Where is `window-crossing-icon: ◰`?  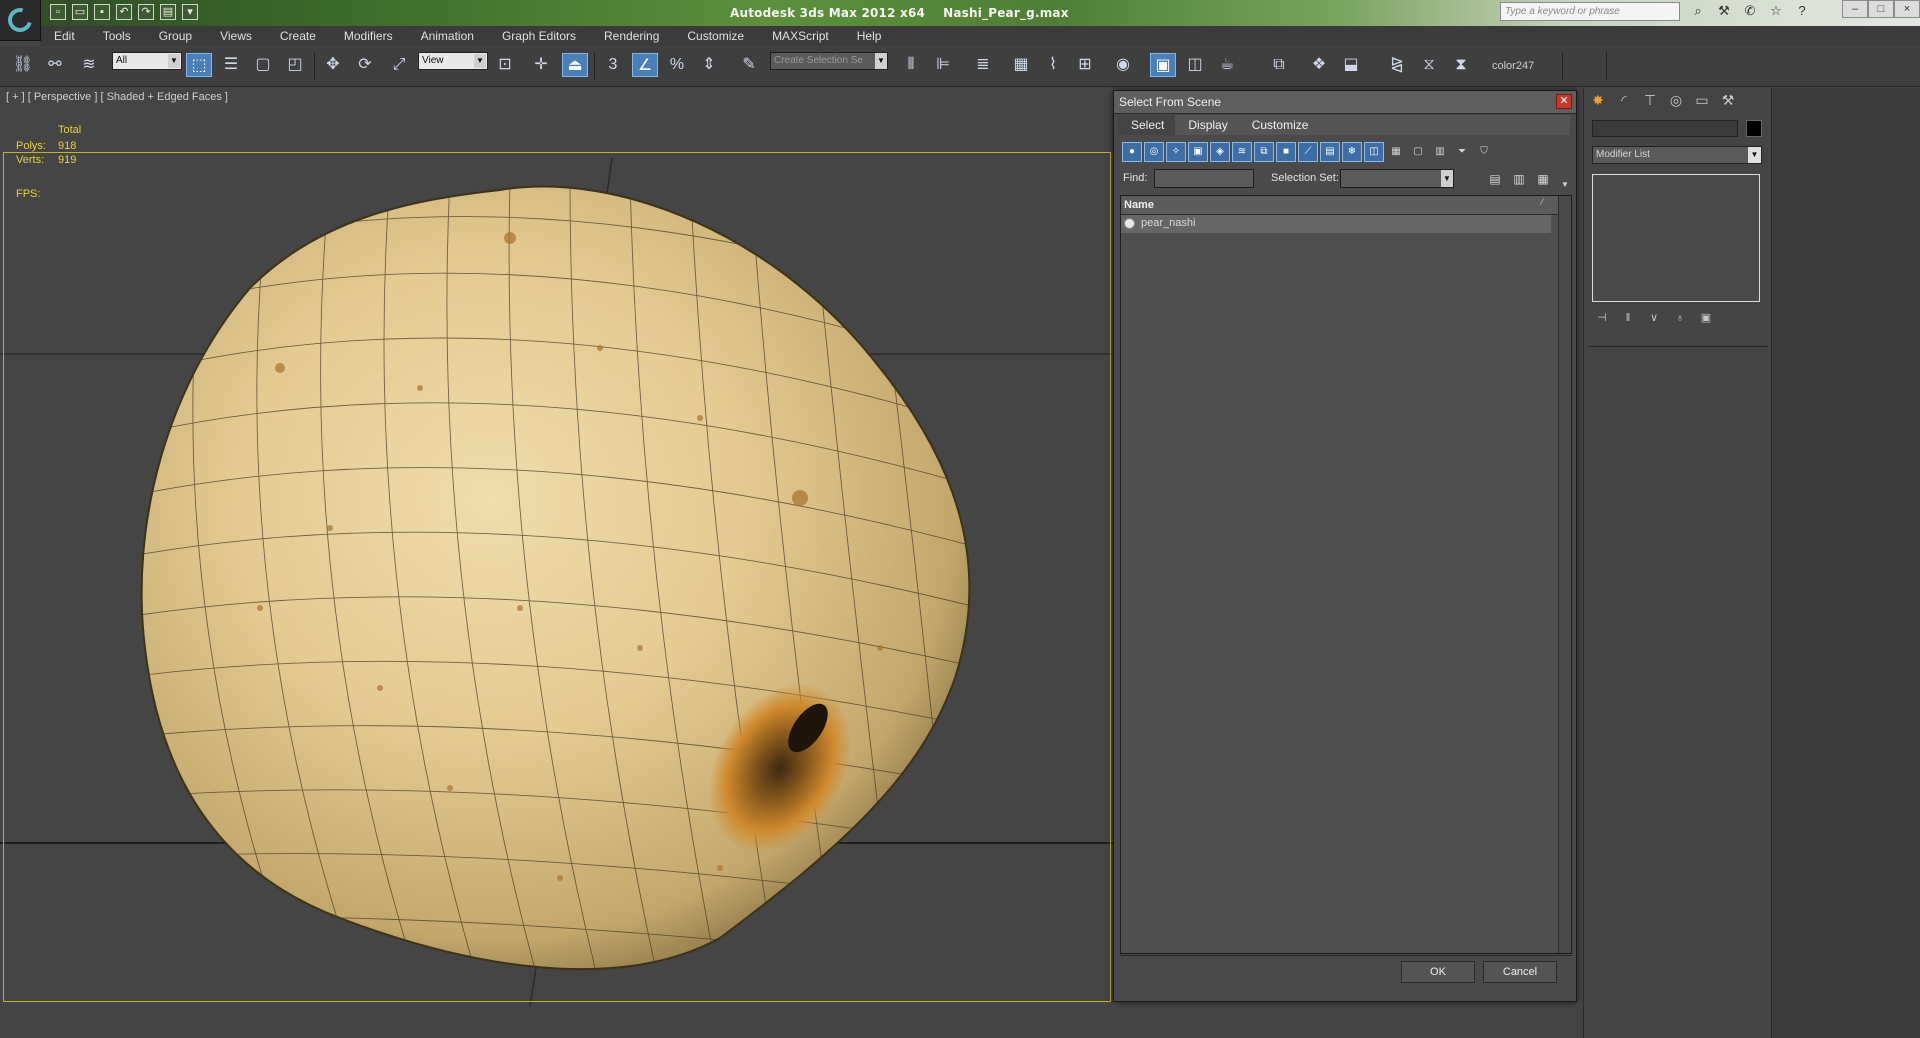 window-crossing-icon: ◰ is located at coordinates (295, 65).